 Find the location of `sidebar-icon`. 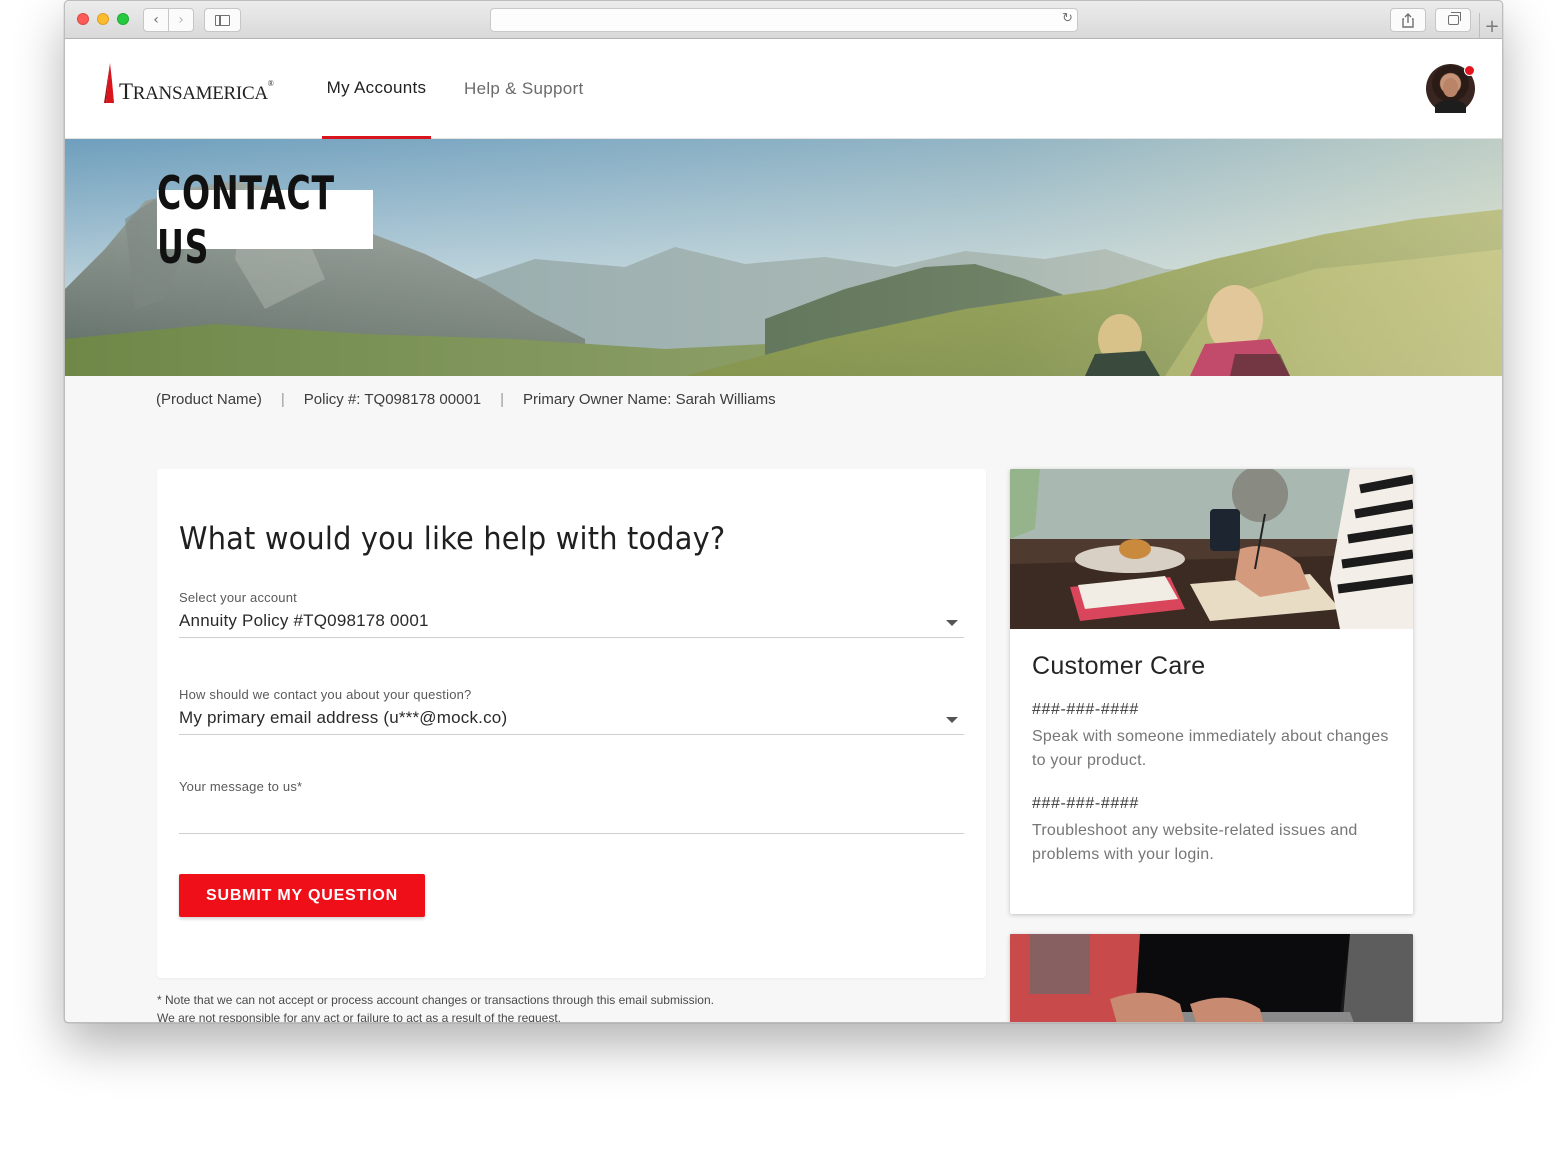

sidebar-icon is located at coordinates (222, 20).